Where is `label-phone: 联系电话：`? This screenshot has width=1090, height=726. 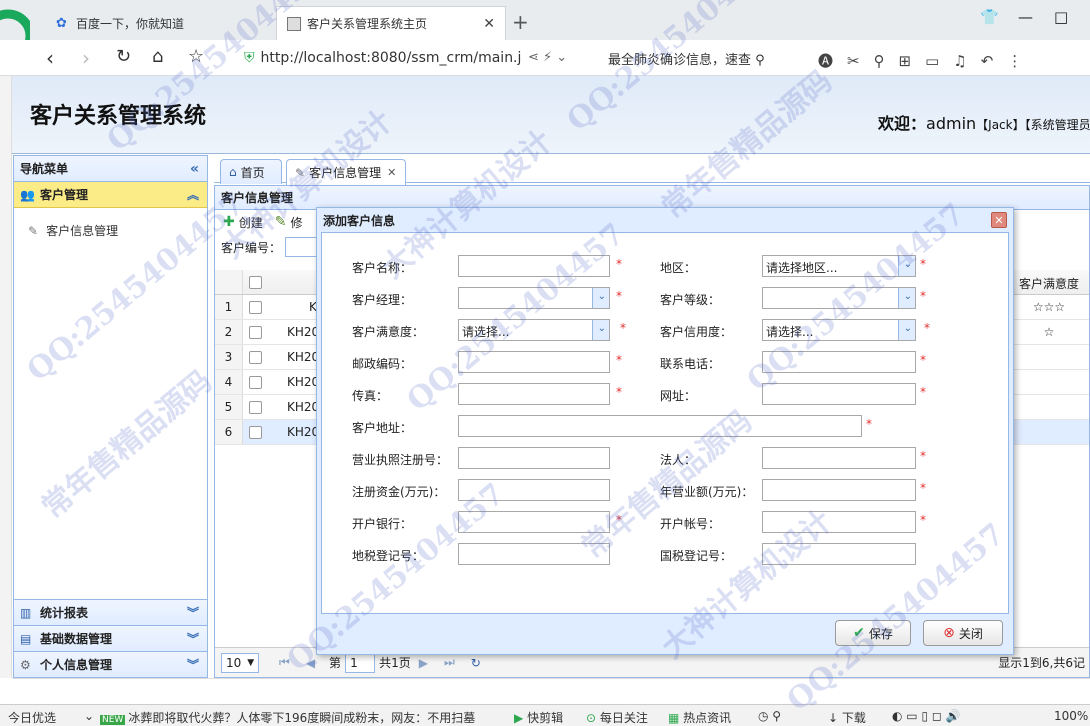
label-phone: 联系电话： is located at coordinates (690, 364).